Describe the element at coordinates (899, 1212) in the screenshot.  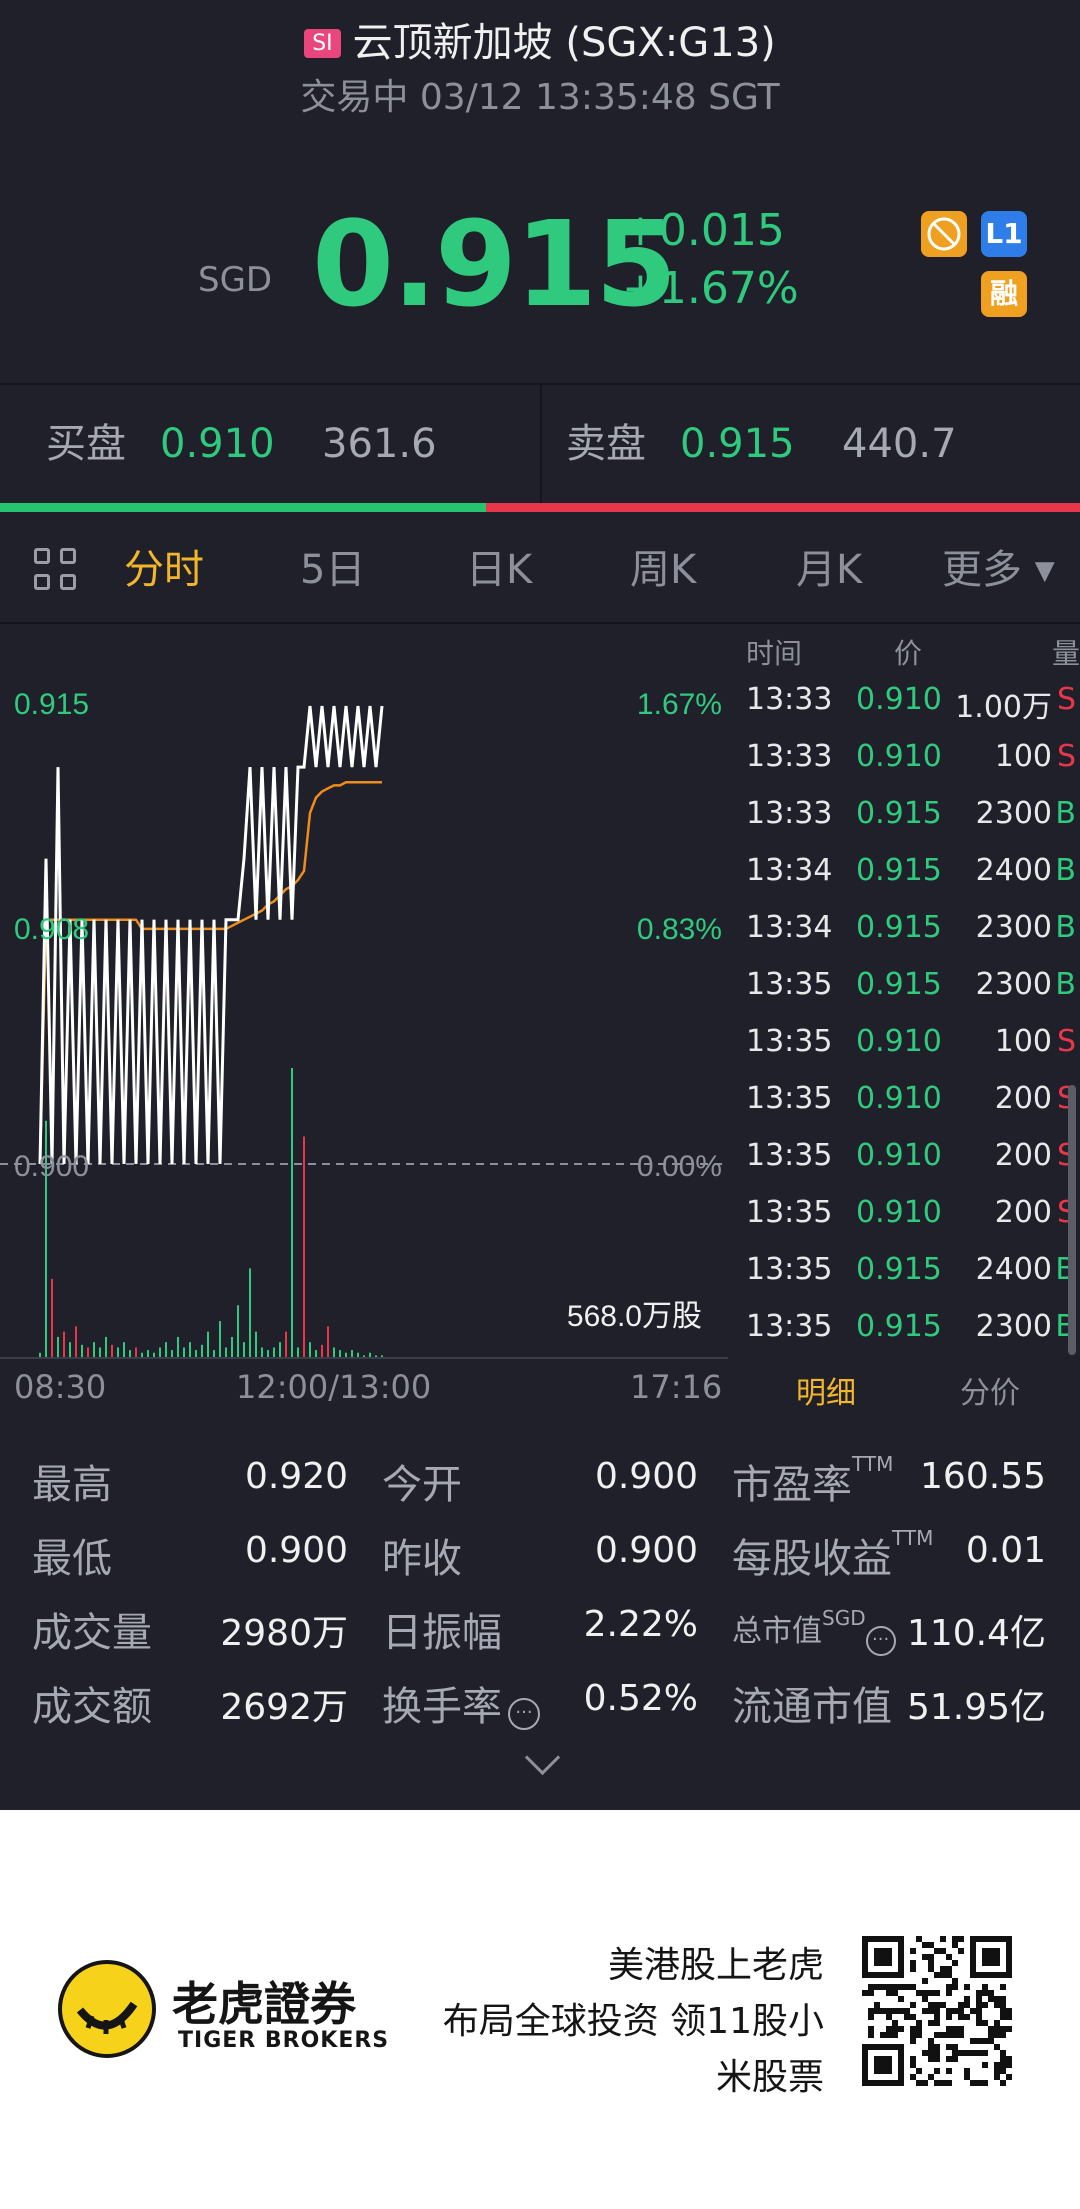
I see `trade-price: 0.910` at that location.